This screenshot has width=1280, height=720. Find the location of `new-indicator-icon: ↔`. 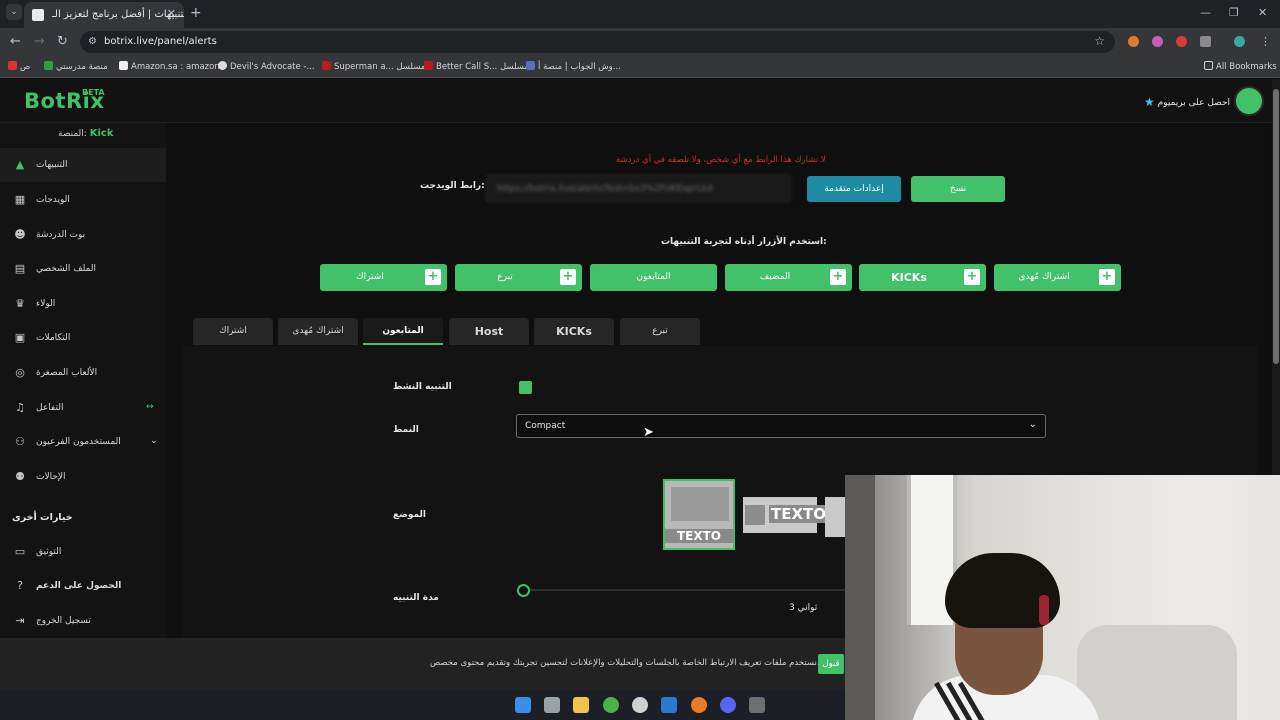

new-indicator-icon: ↔ is located at coordinates (150, 407).